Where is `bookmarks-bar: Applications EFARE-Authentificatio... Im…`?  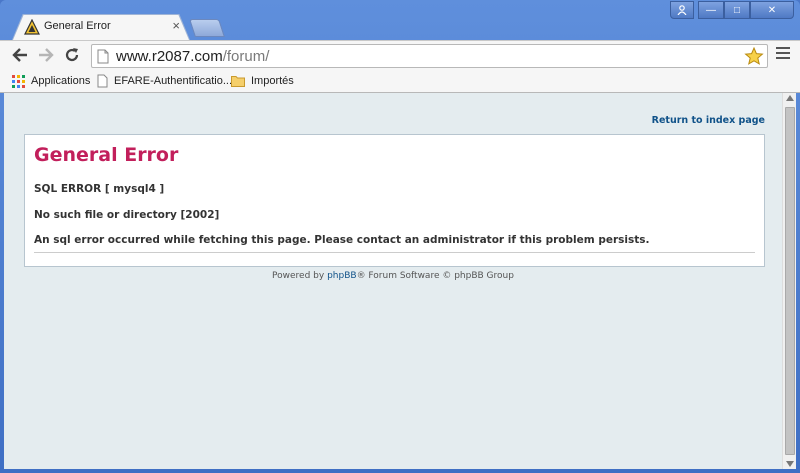
bookmarks-bar: Applications EFARE-Authentificatio... Im… is located at coordinates (400, 81).